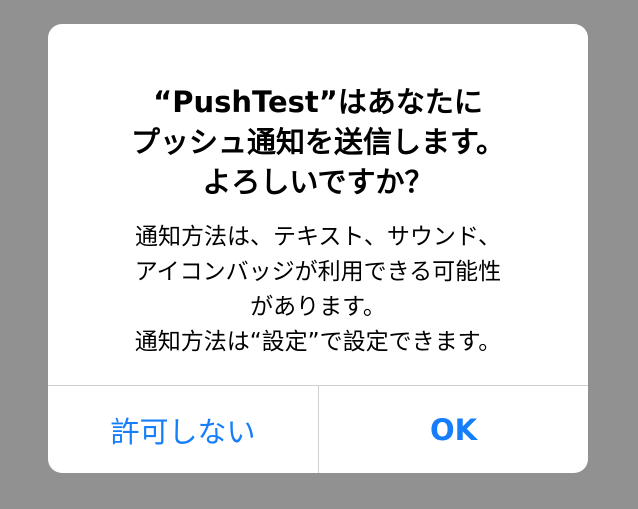  I want to click on deny-button: 許可しない, so click(183, 429).